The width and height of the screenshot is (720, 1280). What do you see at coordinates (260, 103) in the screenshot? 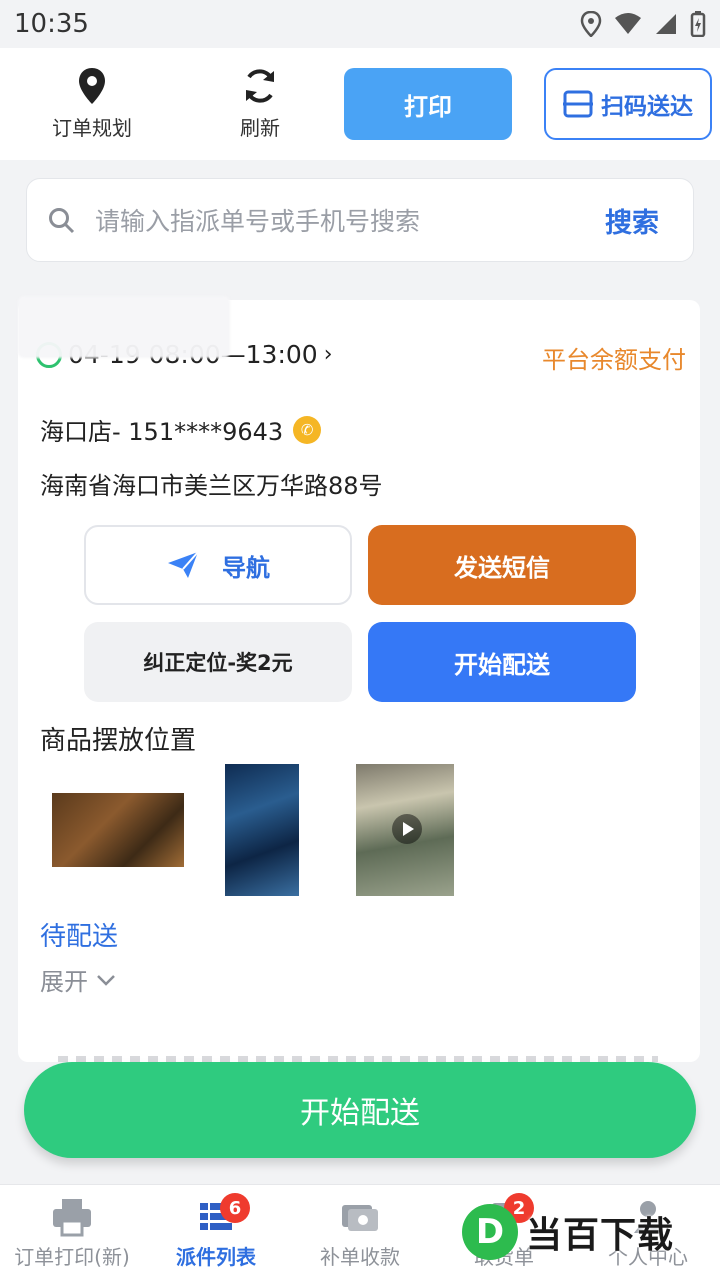
I see `refresh-button: 刷新` at bounding box center [260, 103].